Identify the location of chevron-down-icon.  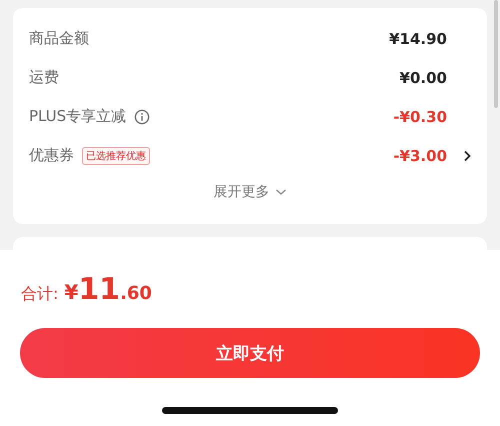
(280, 192).